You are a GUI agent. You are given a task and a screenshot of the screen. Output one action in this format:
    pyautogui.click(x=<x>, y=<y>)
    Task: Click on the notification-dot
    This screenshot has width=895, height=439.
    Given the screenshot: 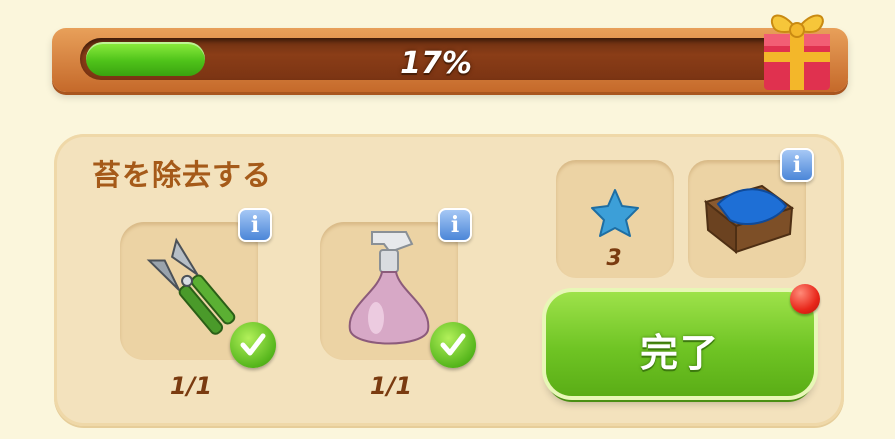 What is the action you would take?
    pyautogui.click(x=805, y=299)
    